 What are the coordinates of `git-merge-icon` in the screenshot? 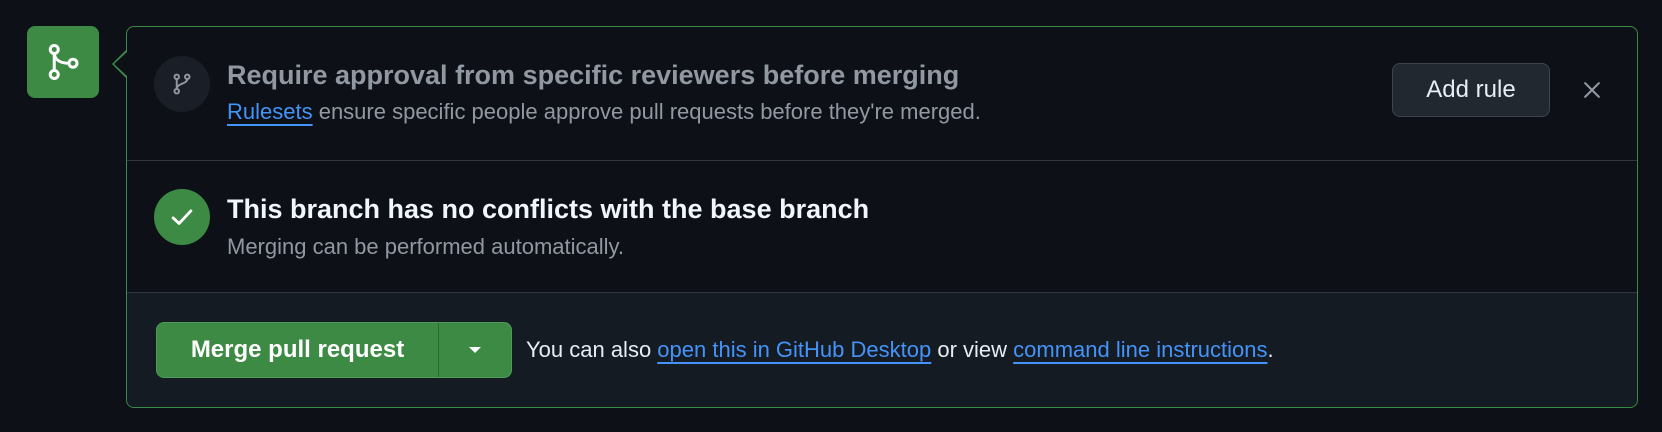 It's located at (63, 61).